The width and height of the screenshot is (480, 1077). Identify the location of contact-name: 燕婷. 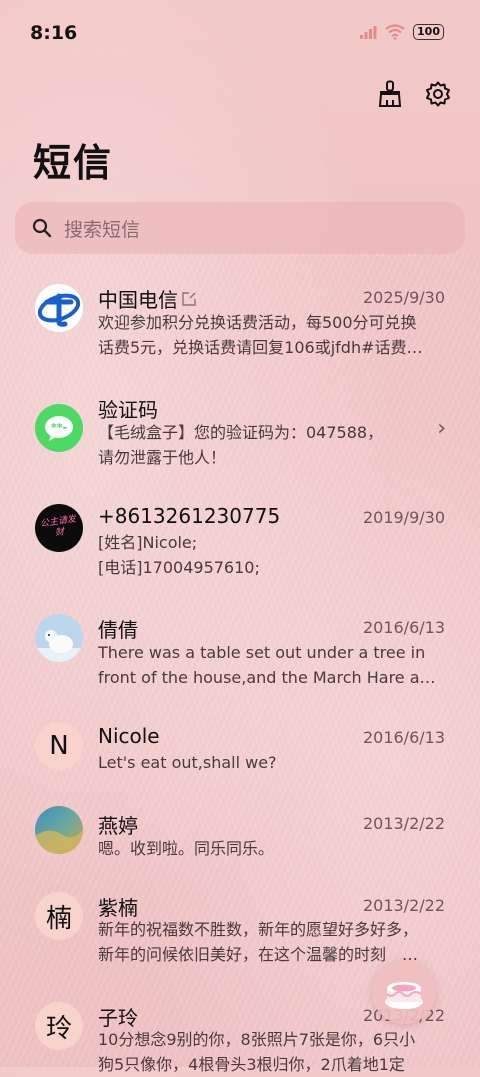
(118, 824).